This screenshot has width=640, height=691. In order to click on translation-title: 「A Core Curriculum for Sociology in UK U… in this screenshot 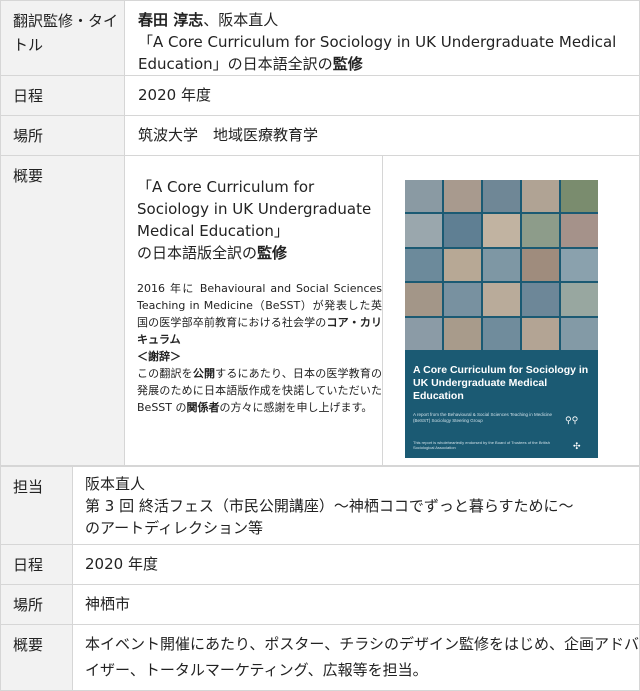, I will do `click(377, 53)`.